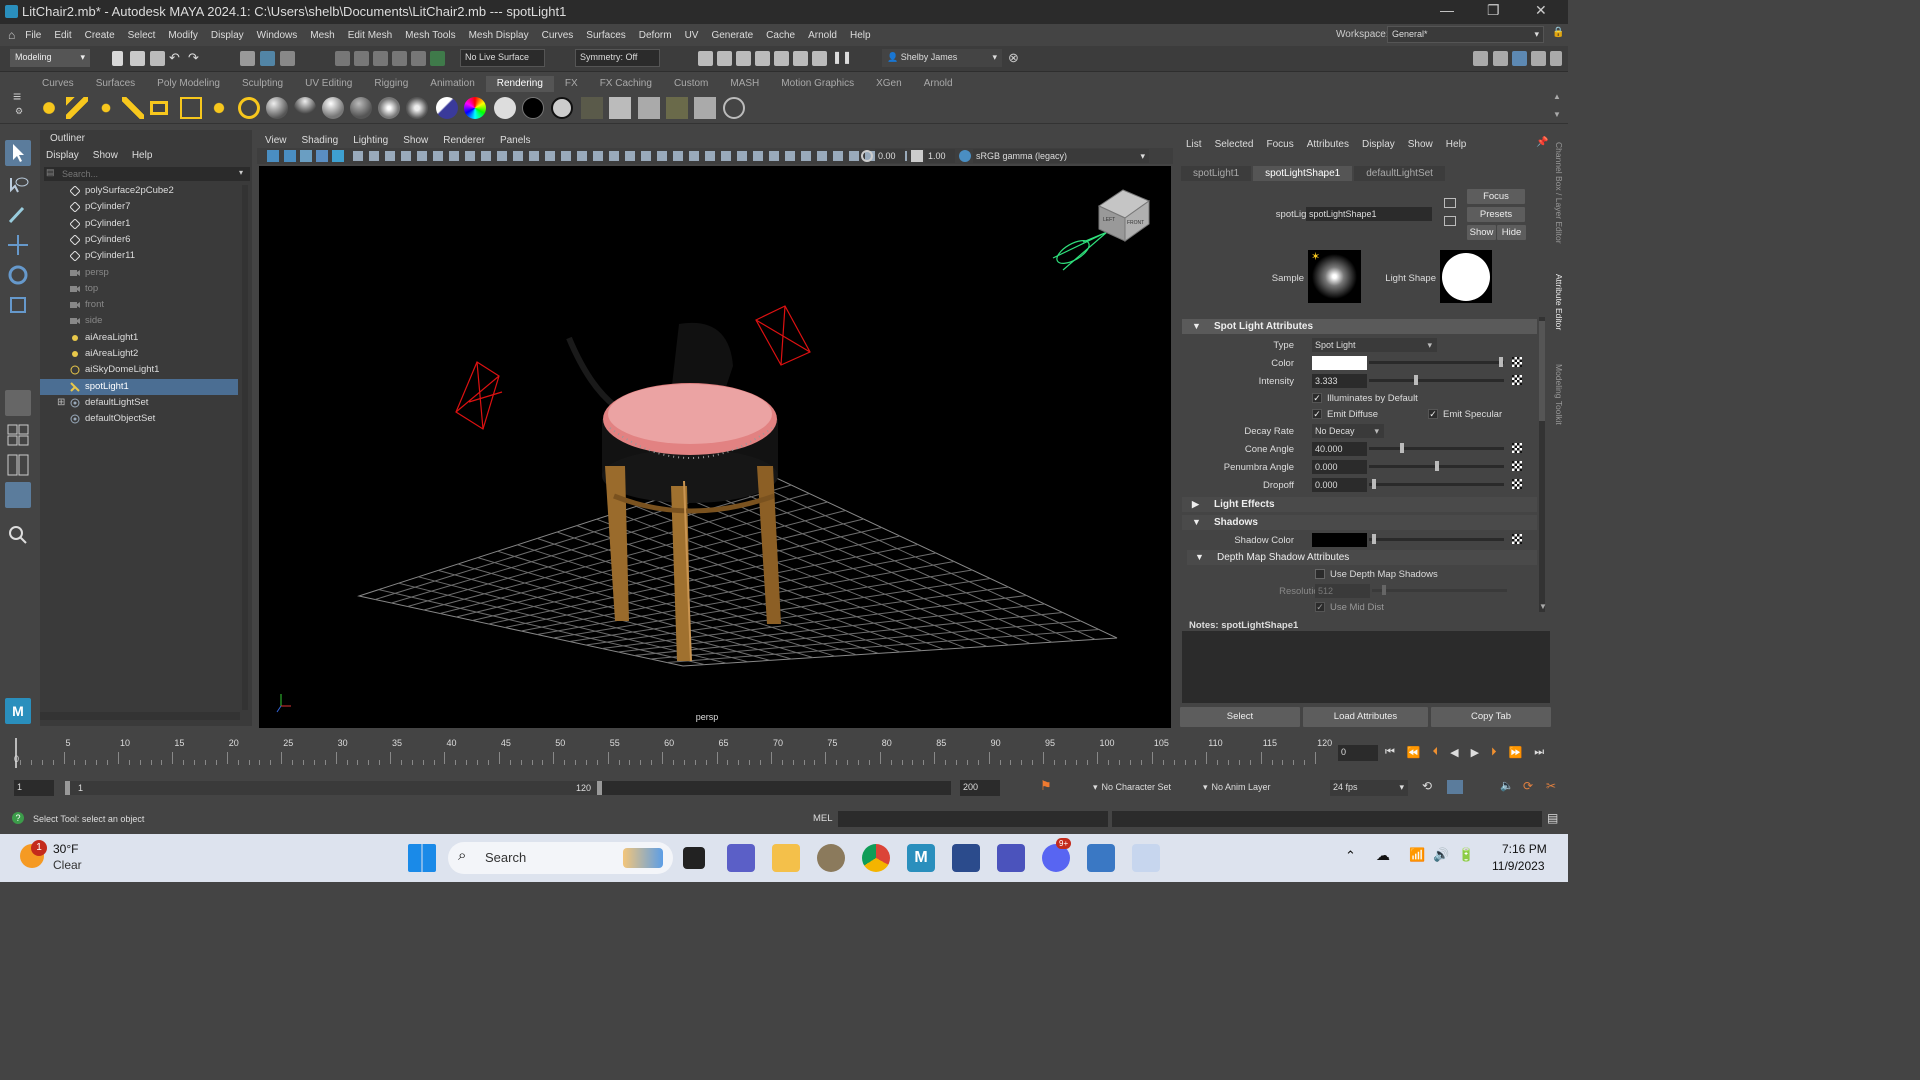 This screenshot has height=1080, width=1920. What do you see at coordinates (691, 84) in the screenshot?
I see `shelf-tab-custom: Custom` at bounding box center [691, 84].